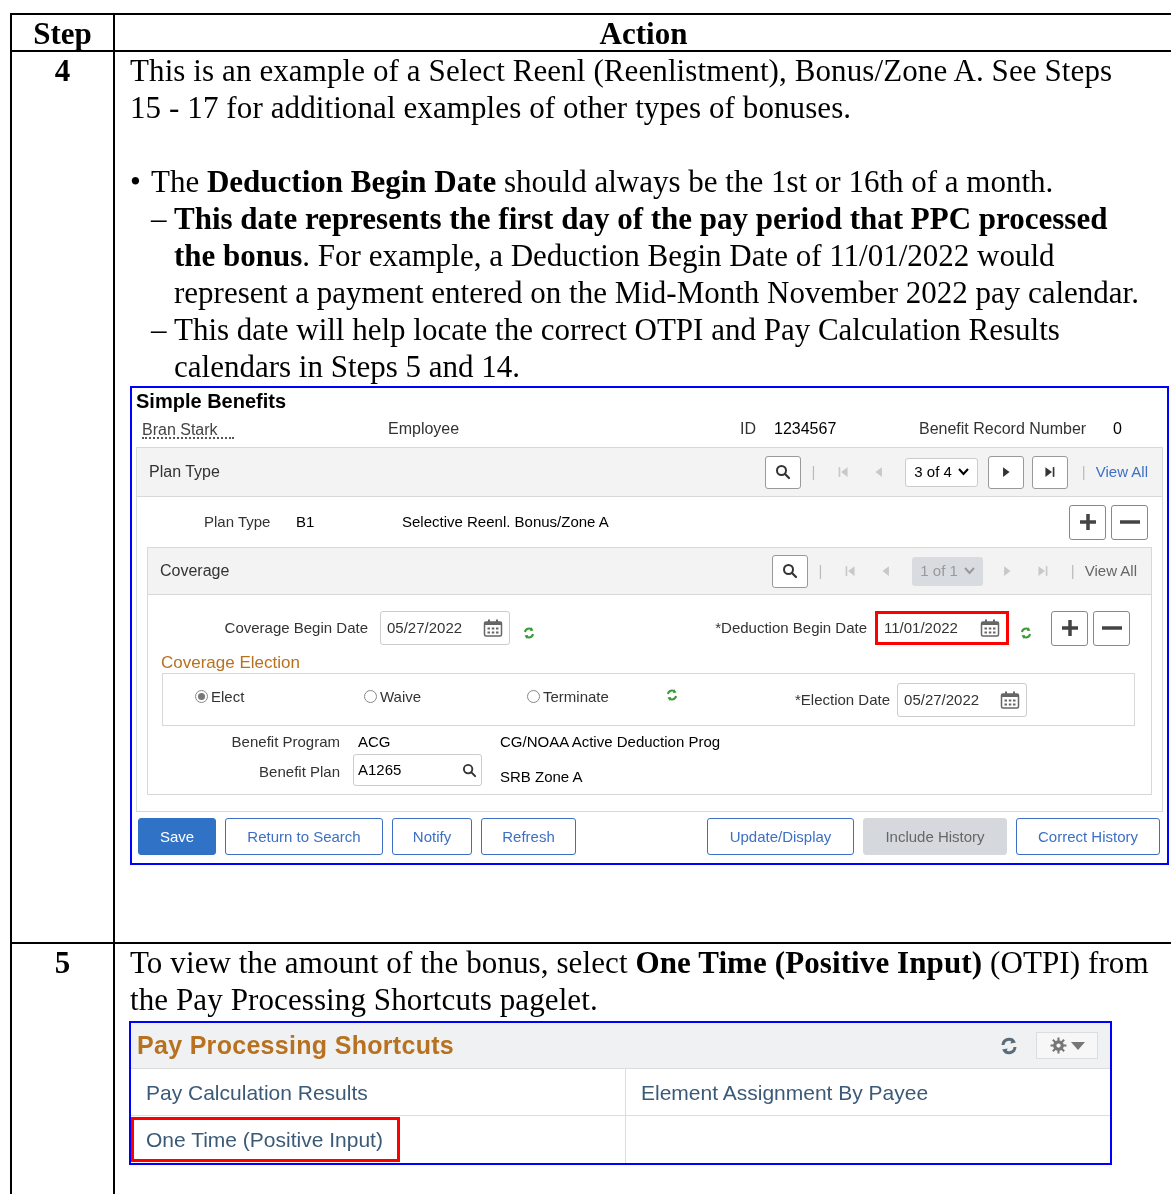  I want to click on date-field: 11/01/2022, so click(942, 628).